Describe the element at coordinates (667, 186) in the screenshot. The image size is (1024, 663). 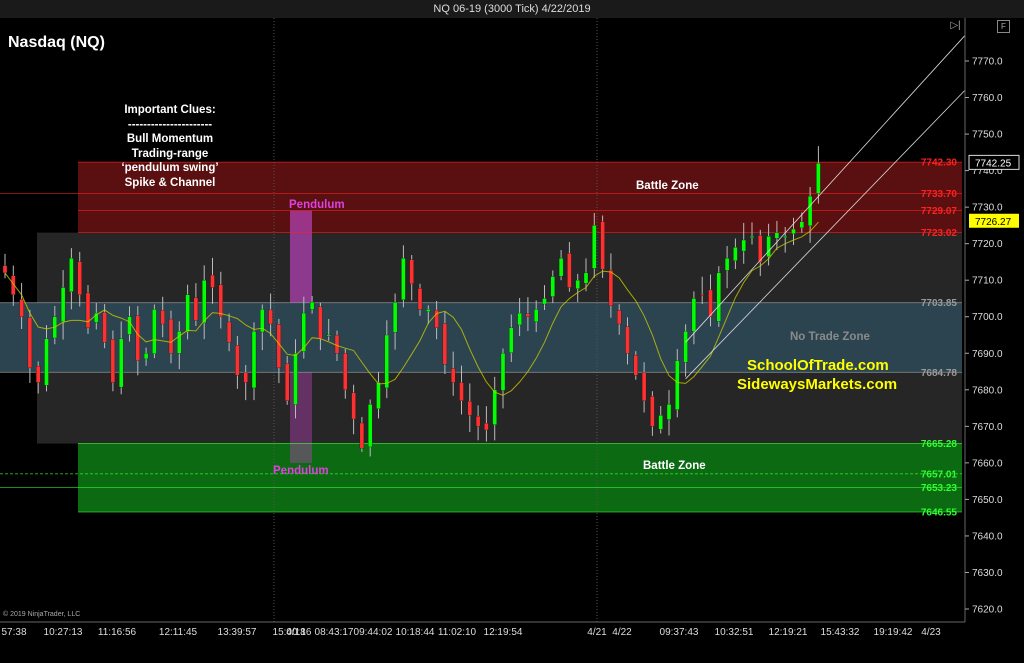
I see `battle-zone-top-label: Battle Zone` at that location.